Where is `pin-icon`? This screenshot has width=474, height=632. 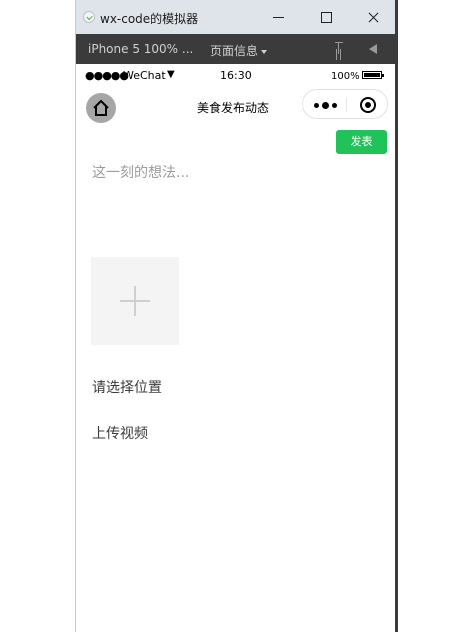 pin-icon is located at coordinates (339, 49).